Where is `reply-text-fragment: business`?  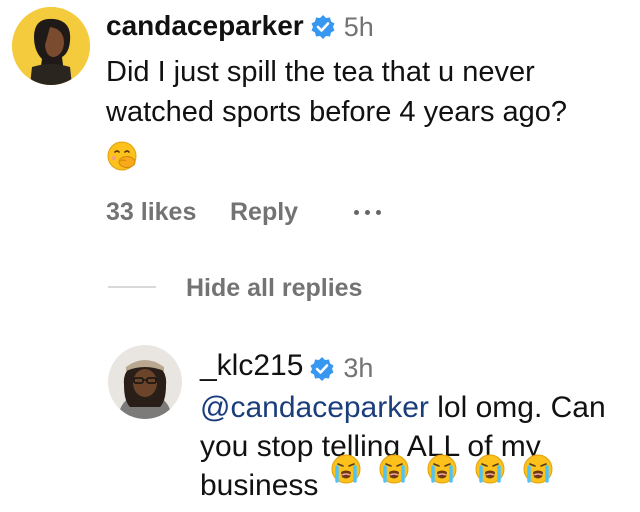
reply-text-fragment: business is located at coordinates (259, 485).